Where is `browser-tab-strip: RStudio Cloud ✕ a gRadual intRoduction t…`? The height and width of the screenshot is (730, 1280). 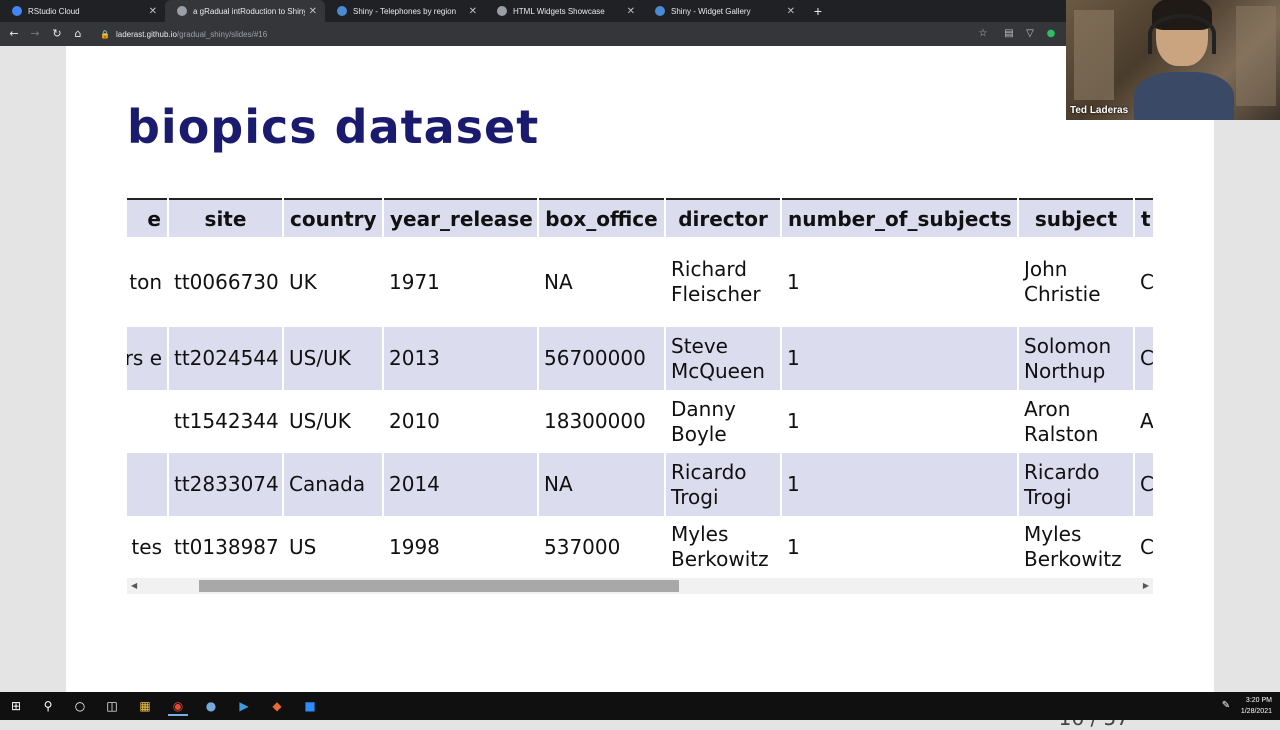
browser-tab-strip: RStudio Cloud ✕ a gRadual intRoduction t… is located at coordinates (533, 11).